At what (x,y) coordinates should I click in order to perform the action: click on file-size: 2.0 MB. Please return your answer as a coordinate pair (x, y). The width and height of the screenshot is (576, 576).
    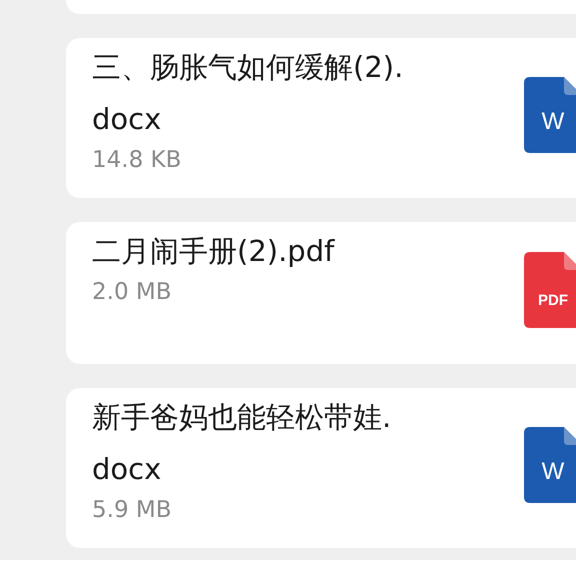
    Looking at the image, I should click on (132, 292).